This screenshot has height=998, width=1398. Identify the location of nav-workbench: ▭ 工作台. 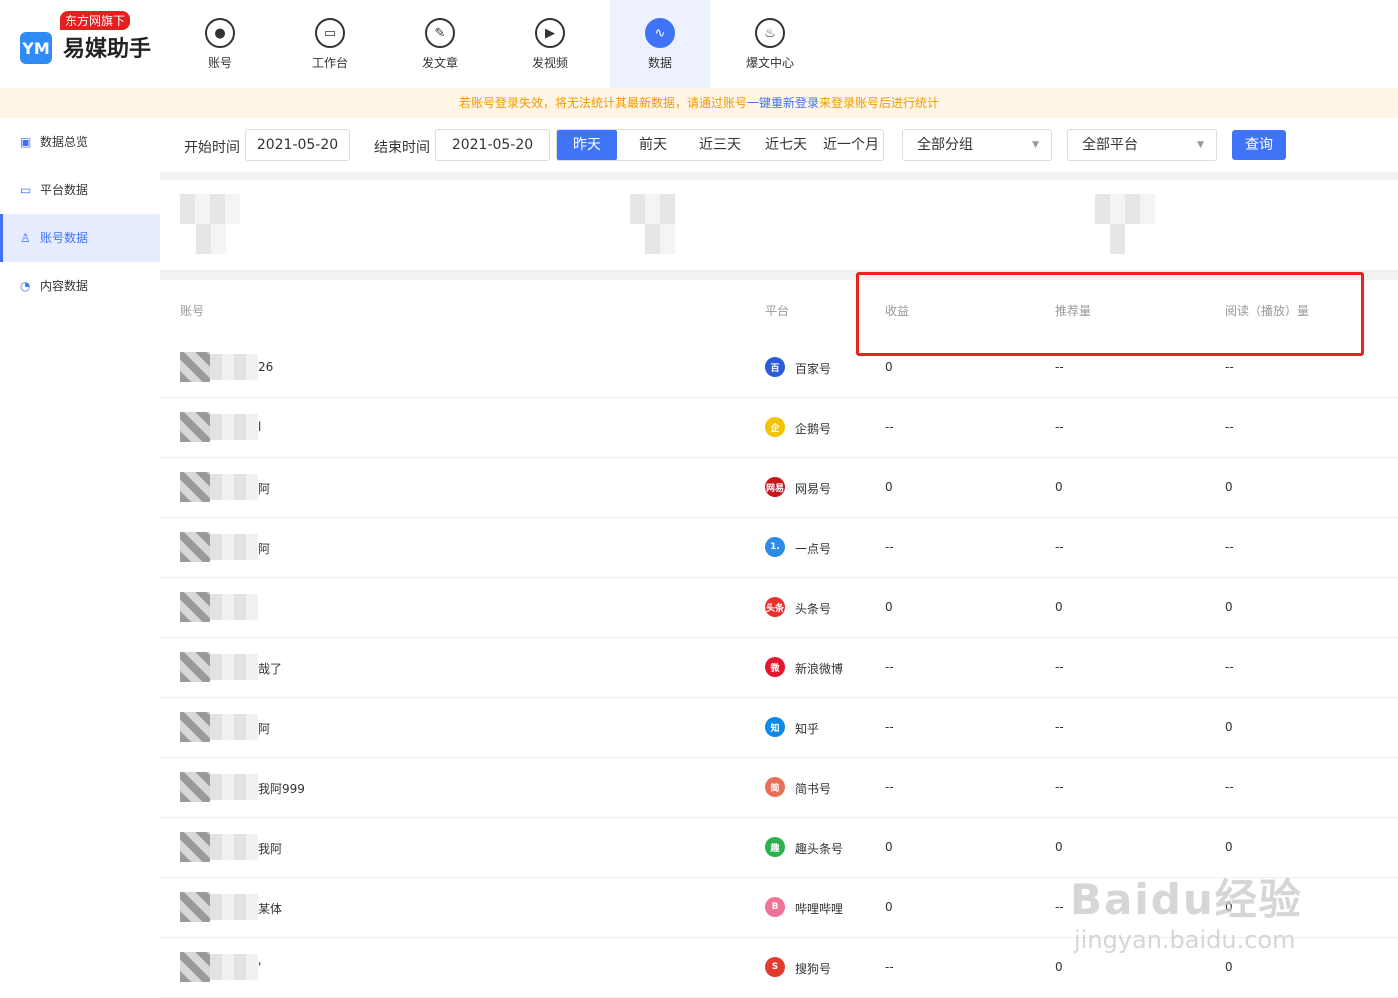
(330, 44).